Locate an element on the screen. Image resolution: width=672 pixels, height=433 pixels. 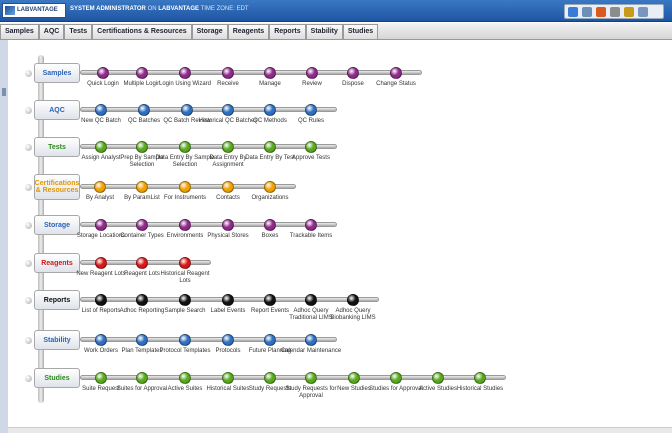
menu-item-calendar-maintenance: Calendar Maintenance is located at coordinates (311, 344).